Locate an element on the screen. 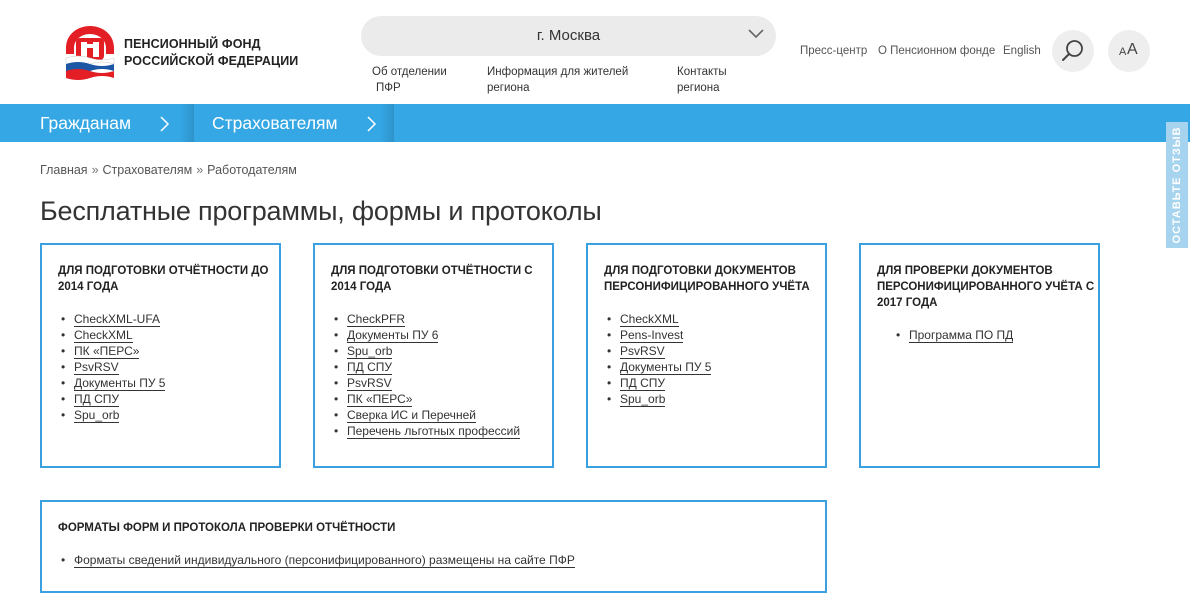 The image size is (1200, 606). list-item: CheckXML-UFA is located at coordinates (111, 319).